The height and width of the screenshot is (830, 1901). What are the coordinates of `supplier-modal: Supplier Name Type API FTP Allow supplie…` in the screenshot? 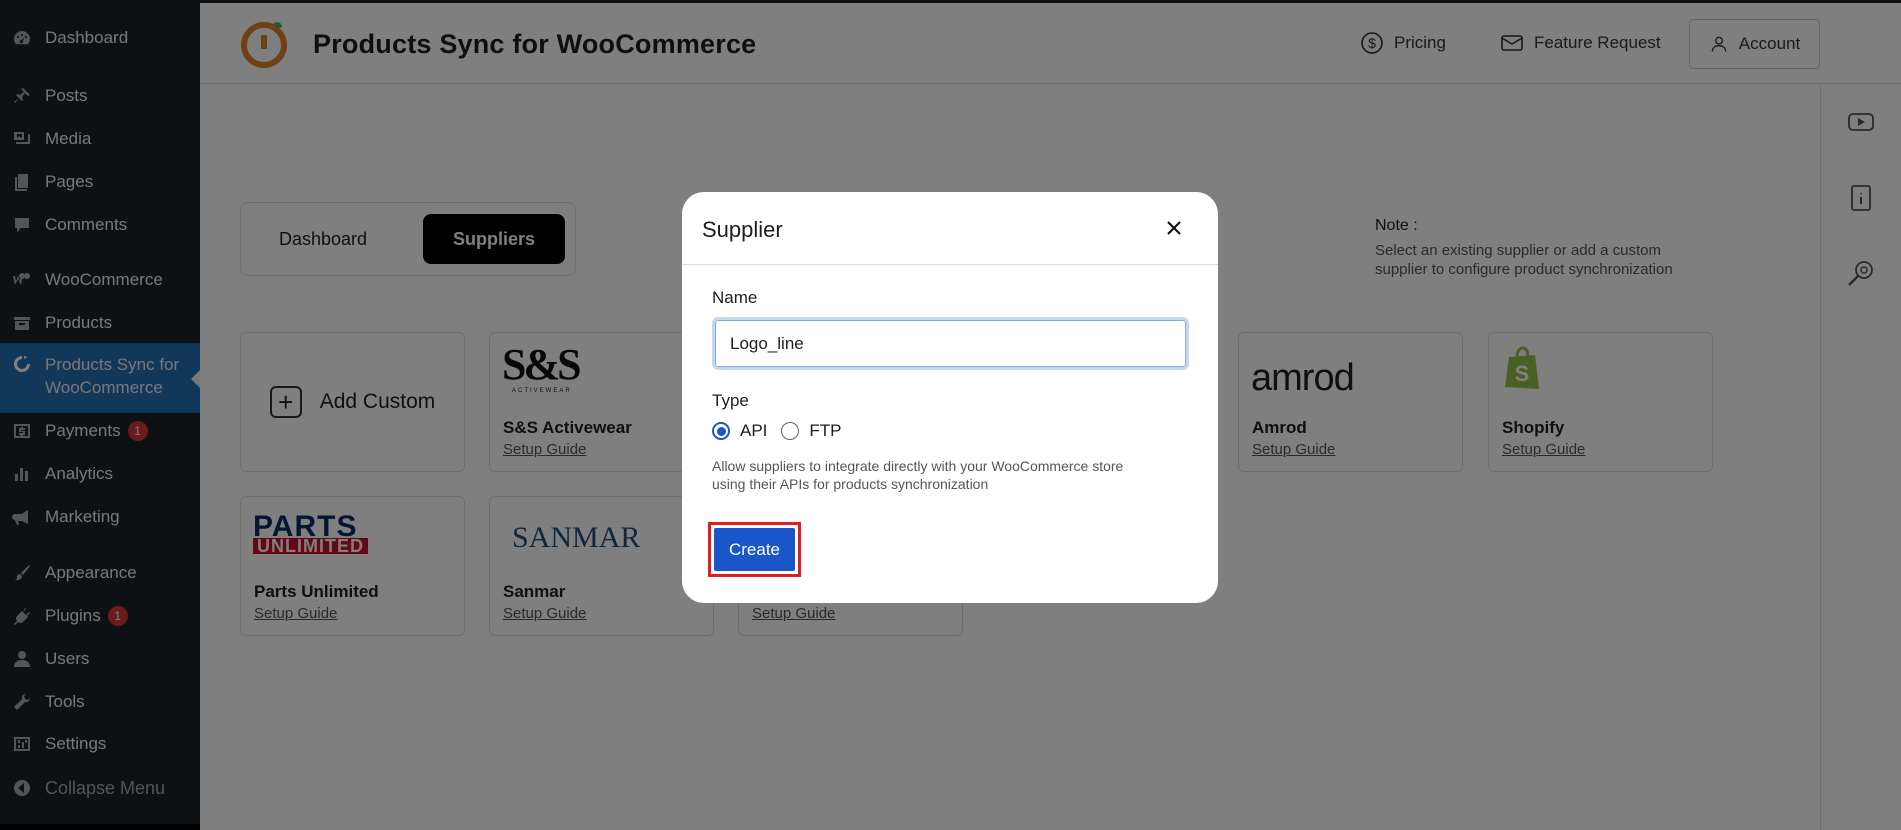 It's located at (950, 397).